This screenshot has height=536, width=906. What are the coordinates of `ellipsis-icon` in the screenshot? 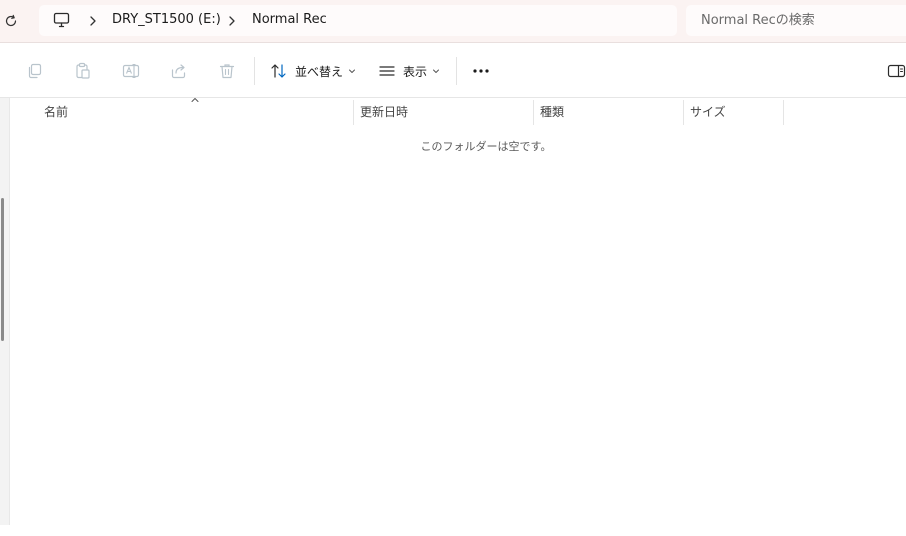 It's located at (481, 71).